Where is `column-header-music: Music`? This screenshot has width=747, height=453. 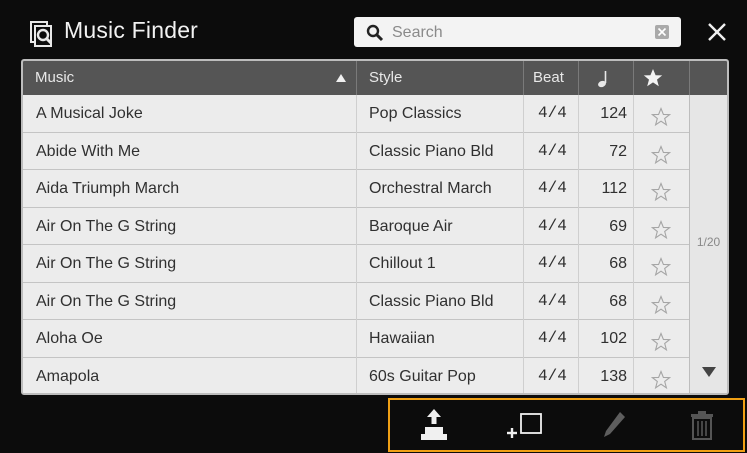
column-header-music: Music is located at coordinates (189, 78).